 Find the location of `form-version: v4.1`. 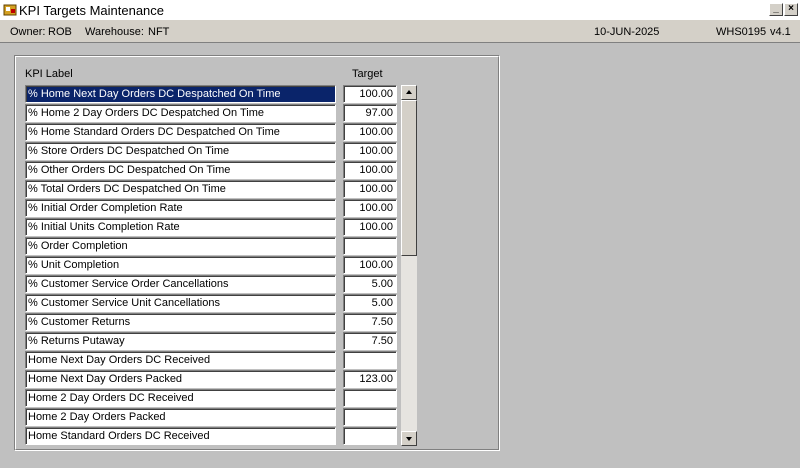

form-version: v4.1 is located at coordinates (780, 32).